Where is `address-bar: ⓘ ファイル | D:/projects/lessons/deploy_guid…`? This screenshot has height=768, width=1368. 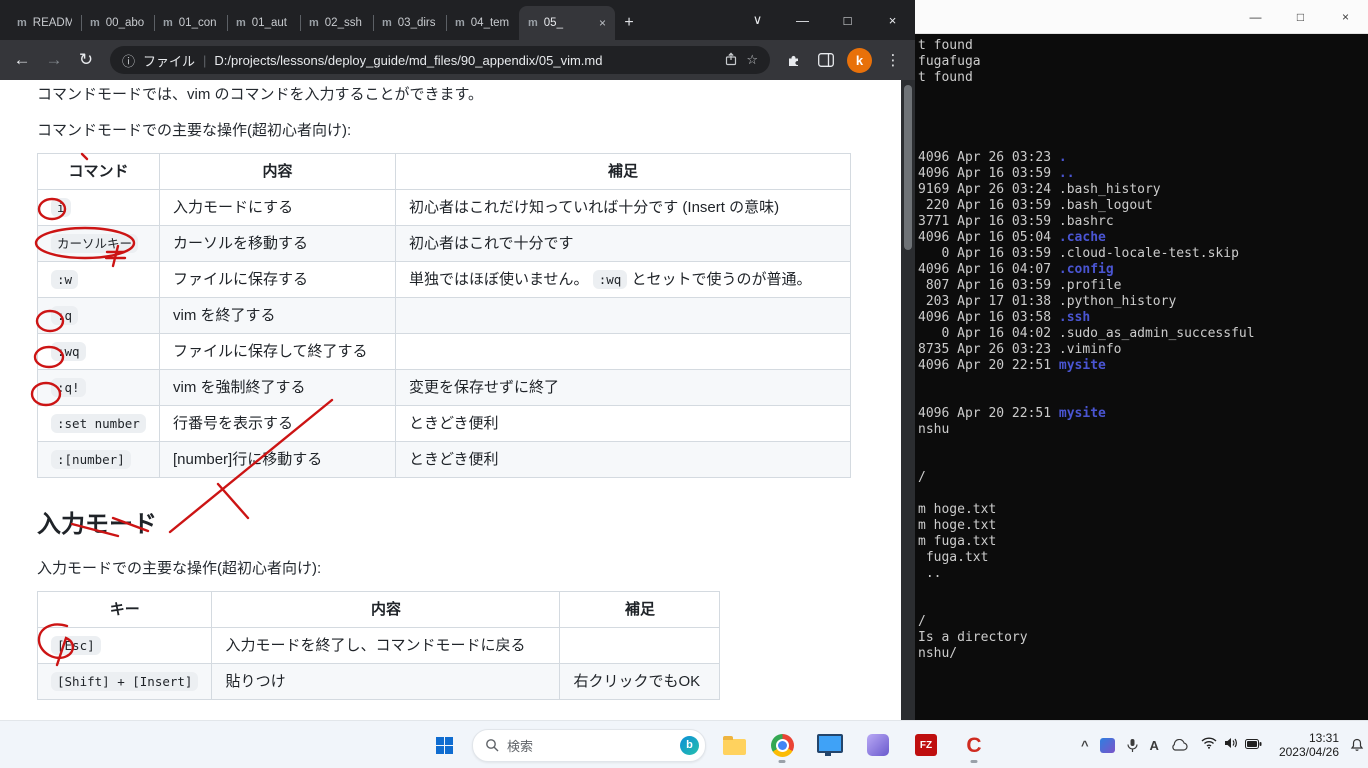
address-bar: ⓘ ファイル | D:/projects/lessons/deploy_guid… is located at coordinates (440, 60).